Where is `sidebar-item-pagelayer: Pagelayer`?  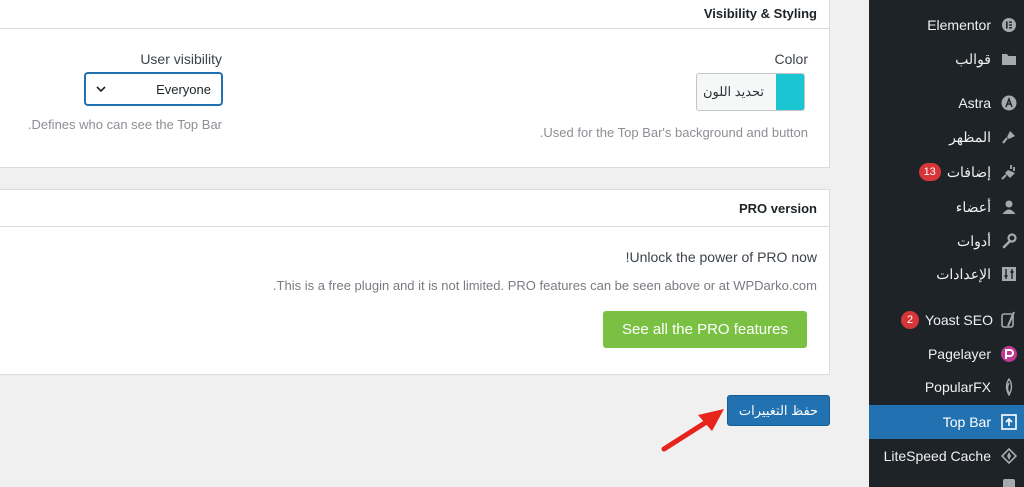
sidebar-item-pagelayer: Pagelayer is located at coordinates (946, 354).